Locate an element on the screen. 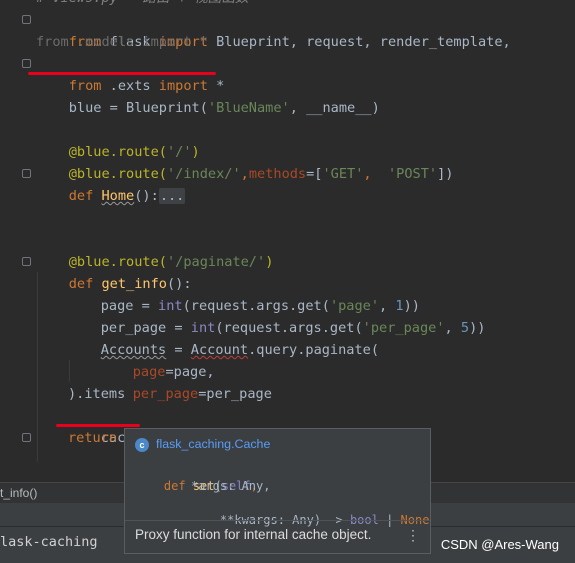 The width and height of the screenshot is (575, 563). popup-header: c flask_caching.Cache is located at coordinates (202, 444).